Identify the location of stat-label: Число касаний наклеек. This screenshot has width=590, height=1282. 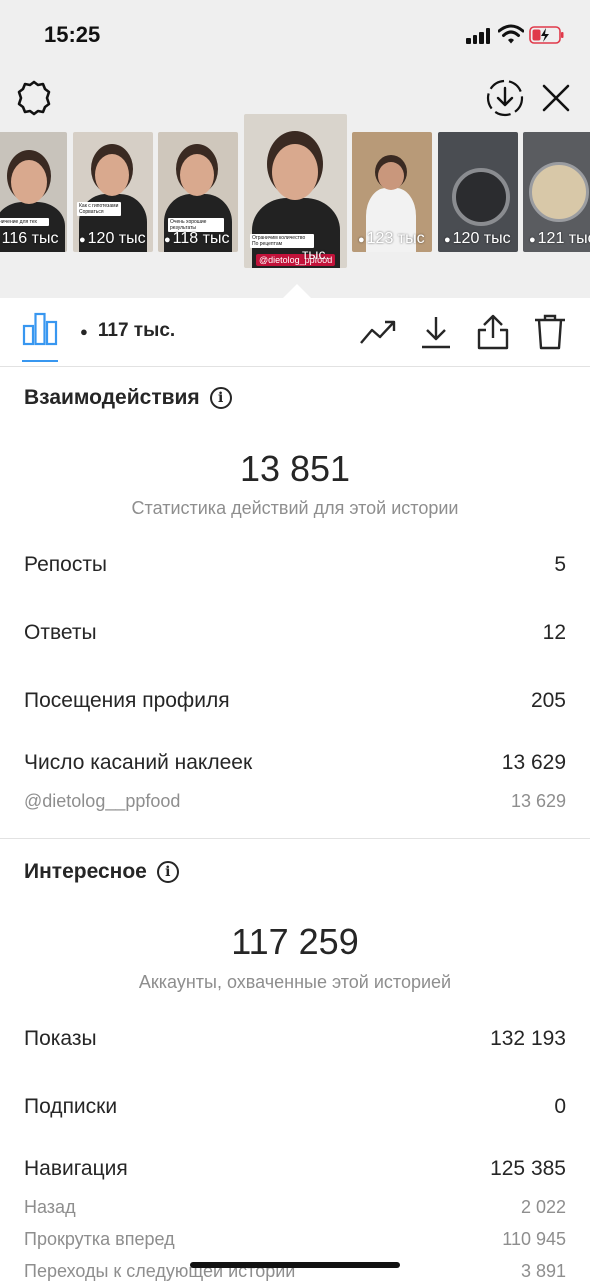
(138, 762).